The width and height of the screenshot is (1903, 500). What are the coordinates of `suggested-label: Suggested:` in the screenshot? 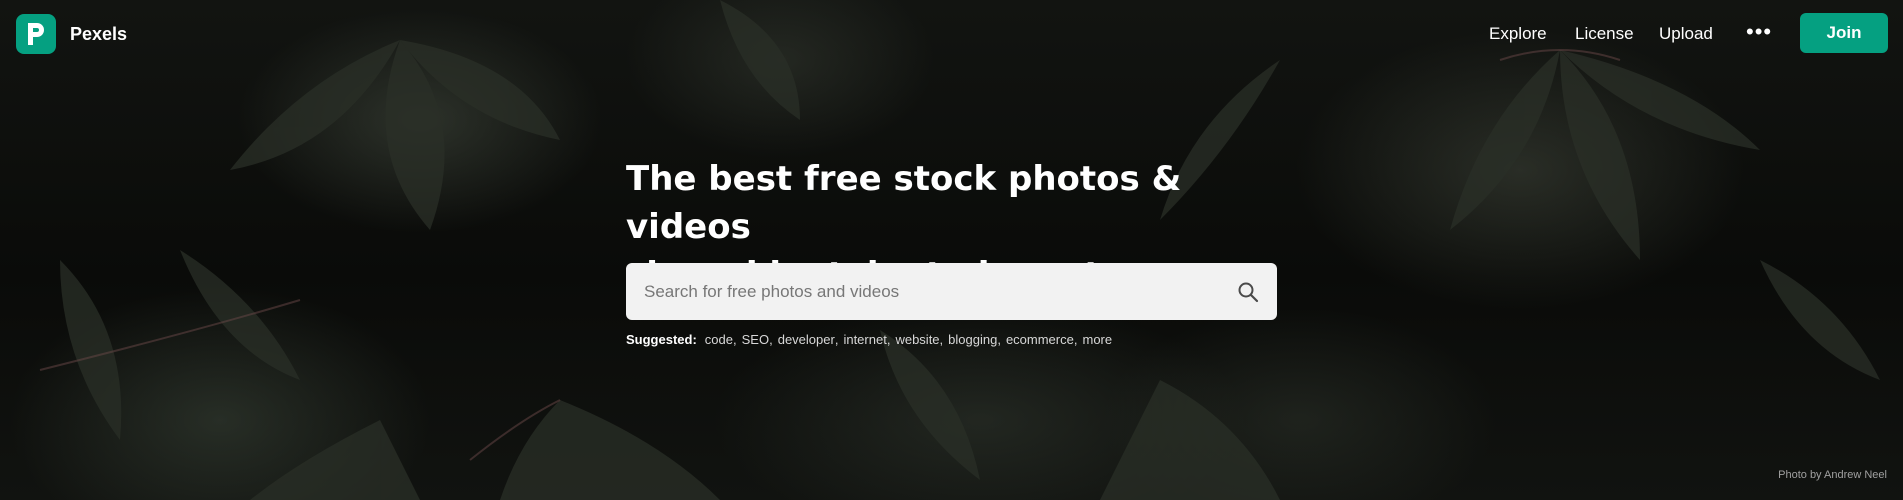 It's located at (661, 339).